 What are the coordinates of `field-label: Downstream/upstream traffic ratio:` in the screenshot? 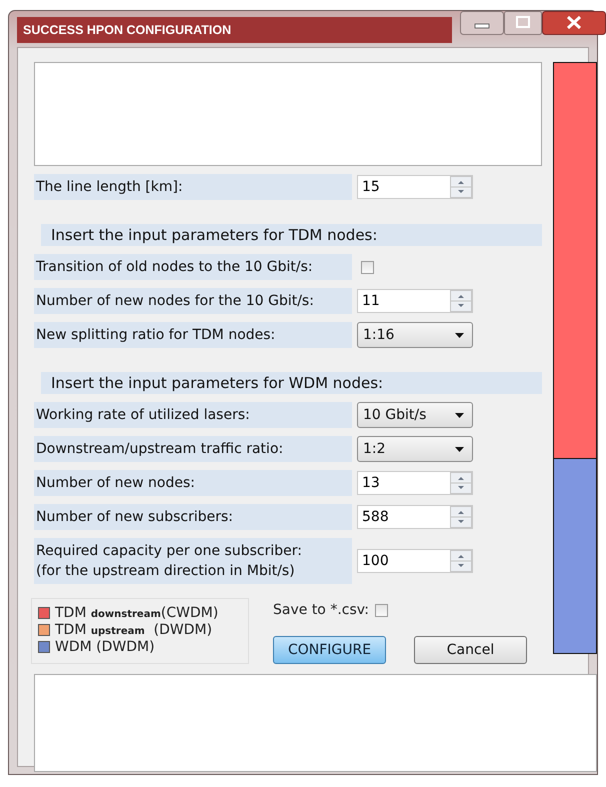 It's located at (193, 449).